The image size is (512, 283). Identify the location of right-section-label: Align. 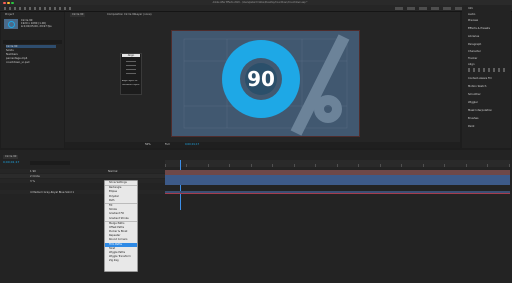
(471, 64).